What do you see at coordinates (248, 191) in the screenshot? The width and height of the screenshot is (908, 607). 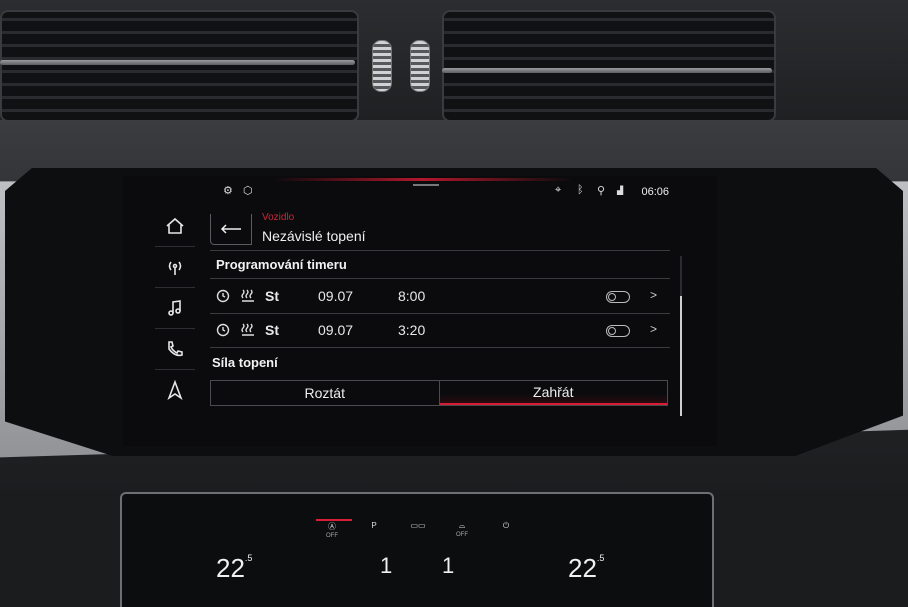 I see `package-icon: ⬡` at bounding box center [248, 191].